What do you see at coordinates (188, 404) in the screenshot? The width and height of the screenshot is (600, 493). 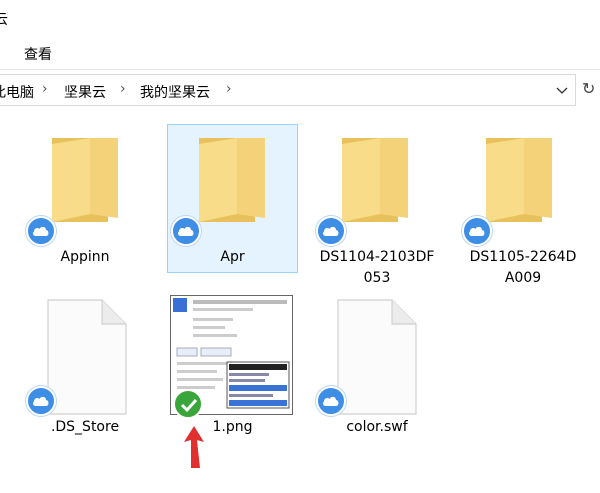 I see `check-icon` at bounding box center [188, 404].